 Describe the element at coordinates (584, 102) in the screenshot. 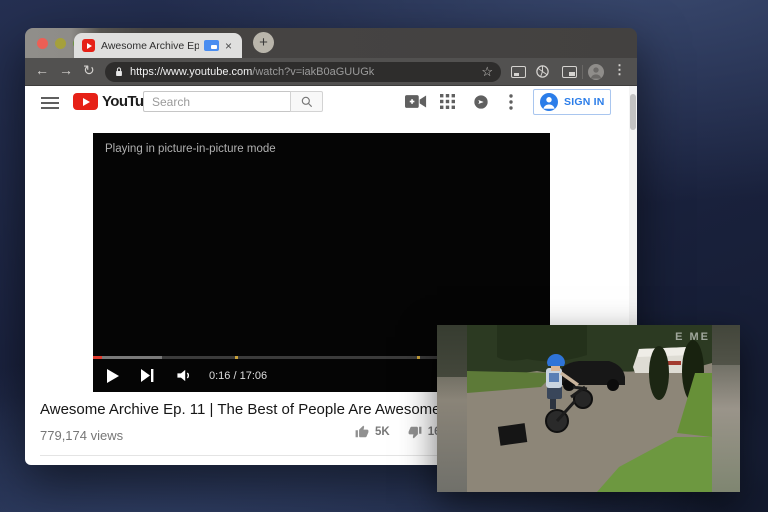

I see `sign-in-label: SIGN IN` at that location.